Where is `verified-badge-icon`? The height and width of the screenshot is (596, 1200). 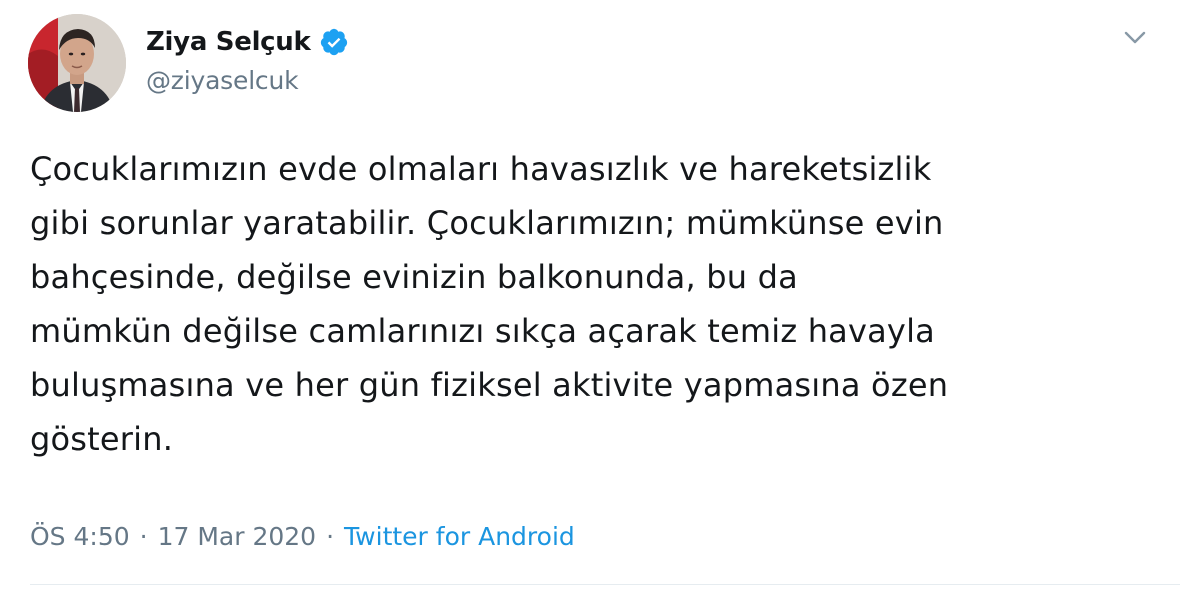 verified-badge-icon is located at coordinates (334, 42).